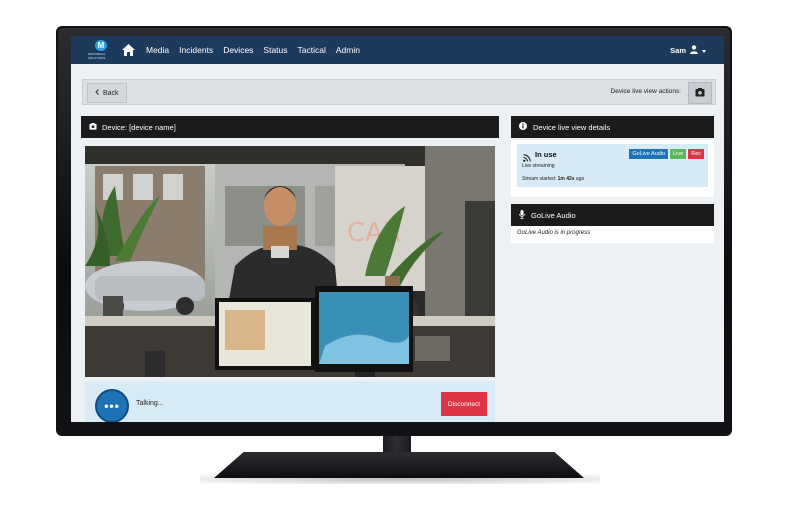 Image resolution: width=795 pixels, height=505 pixels. Describe the element at coordinates (554, 233) in the screenshot. I see `audio-status-text: GoLive Audio is in progress` at that location.